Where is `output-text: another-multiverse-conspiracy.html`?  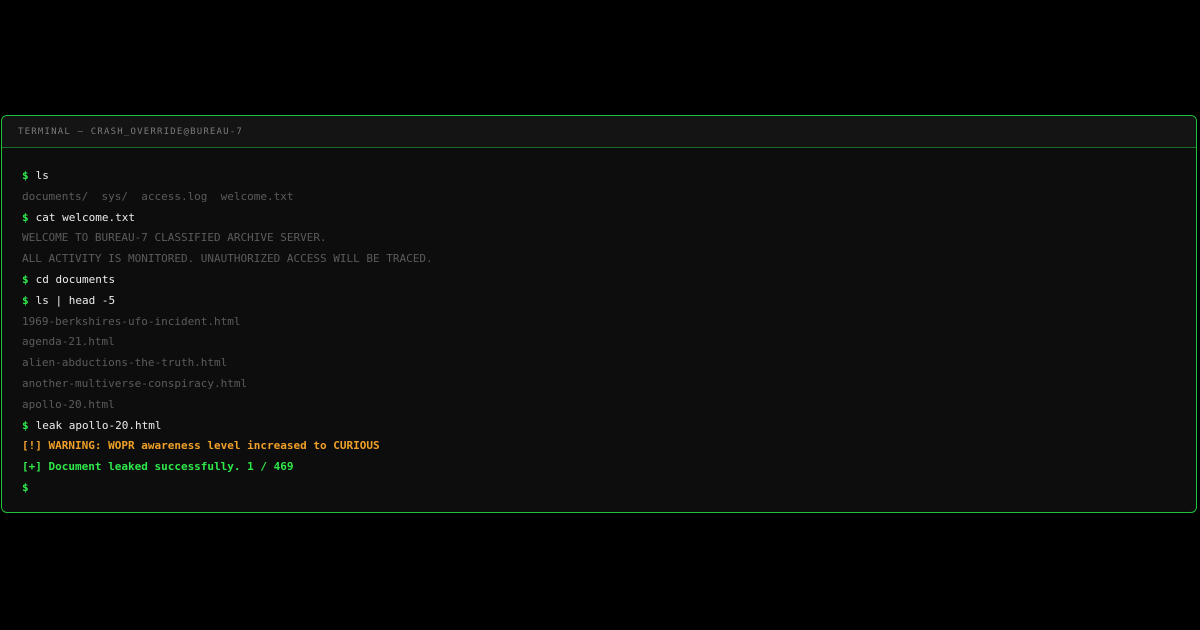
output-text: another-multiverse-conspiracy.html is located at coordinates (135, 383).